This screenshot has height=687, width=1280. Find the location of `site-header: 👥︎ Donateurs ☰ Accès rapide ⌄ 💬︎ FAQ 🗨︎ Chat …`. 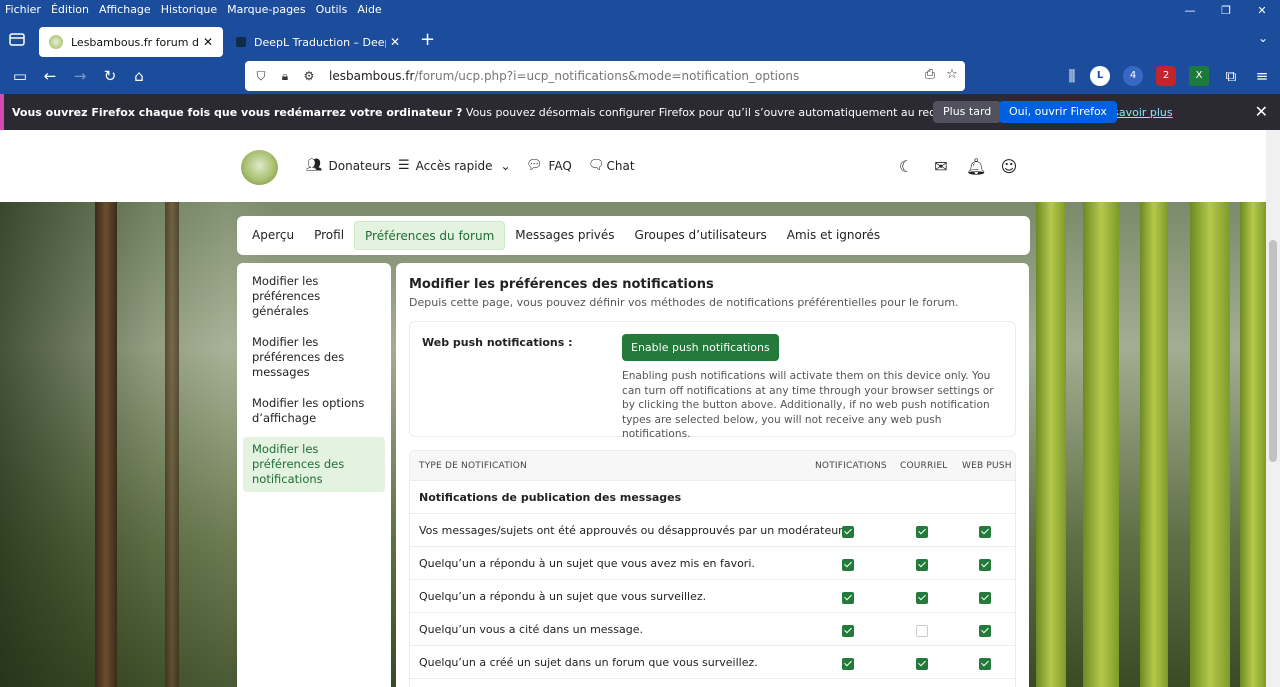

site-header: 👥︎ Donateurs ☰ Accès rapide ⌄ 💬︎ FAQ 🗨︎ Chat … is located at coordinates (633, 166).